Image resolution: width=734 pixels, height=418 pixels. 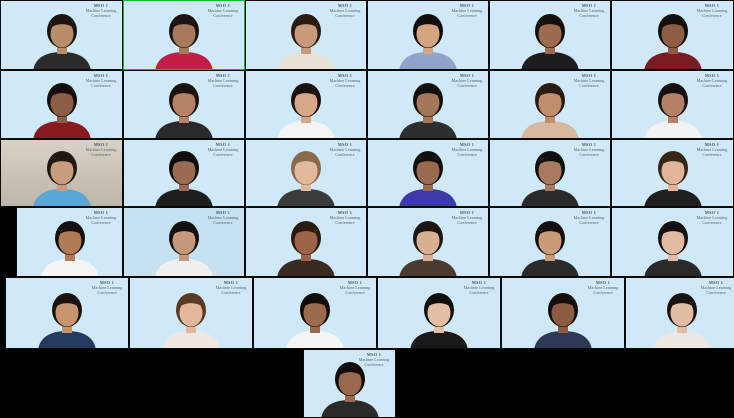 I want to click on gallery-padding, so click(x=8, y=242).